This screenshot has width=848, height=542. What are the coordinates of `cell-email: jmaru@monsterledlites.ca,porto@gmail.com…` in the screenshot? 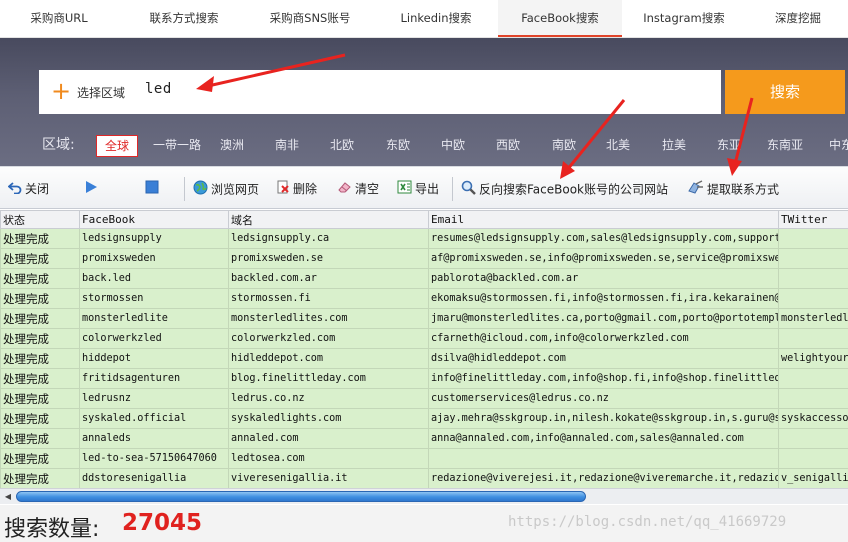 It's located at (603, 318).